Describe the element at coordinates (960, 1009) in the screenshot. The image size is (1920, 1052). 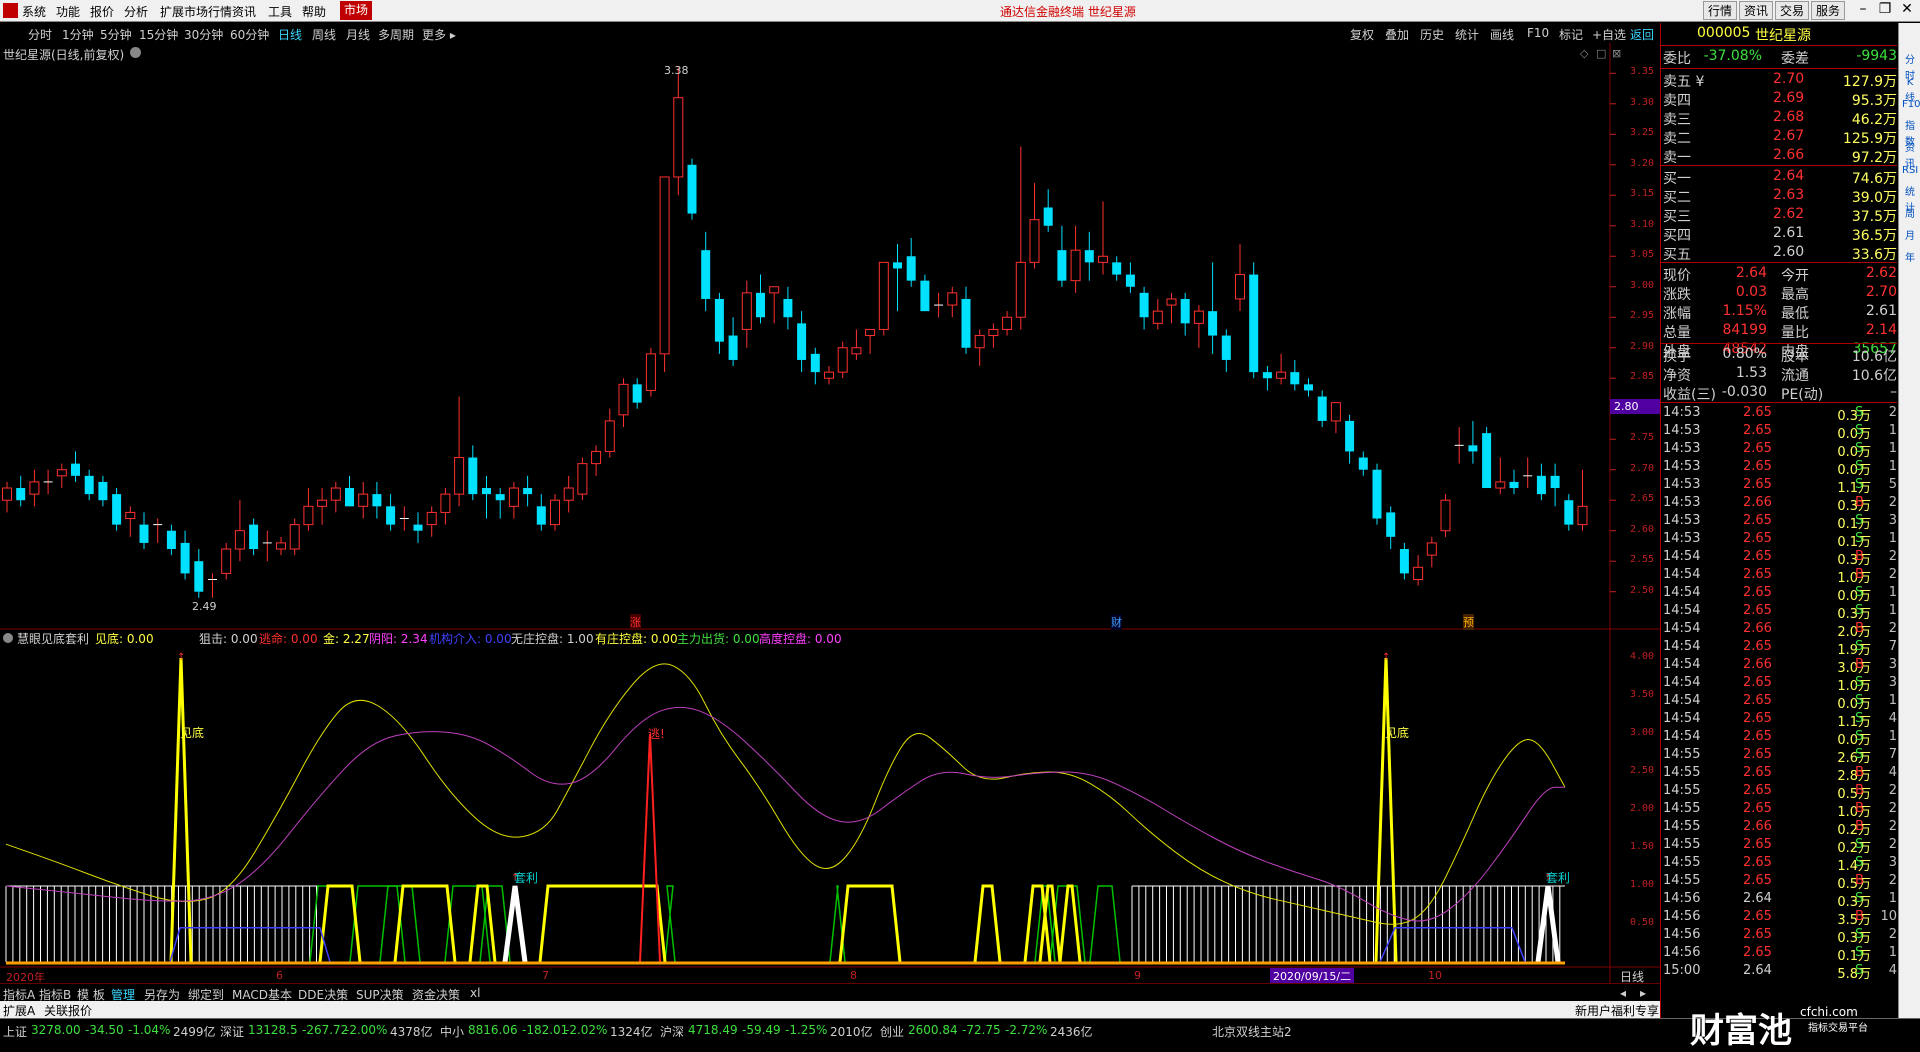
I see `extension-row: 扩展A 关联报价 新用户福利专享` at that location.